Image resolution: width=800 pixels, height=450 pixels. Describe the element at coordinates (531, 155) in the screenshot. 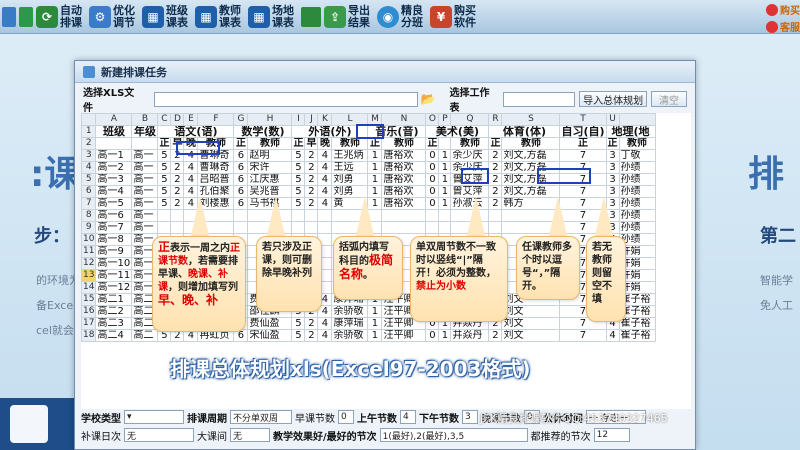

I see `cell-t6: 刘文,方磊` at that location.